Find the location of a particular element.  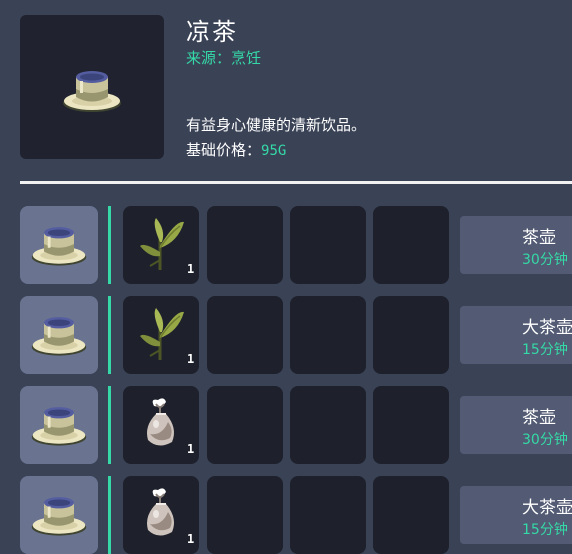

price-label: 基础价格： is located at coordinates (224, 150).